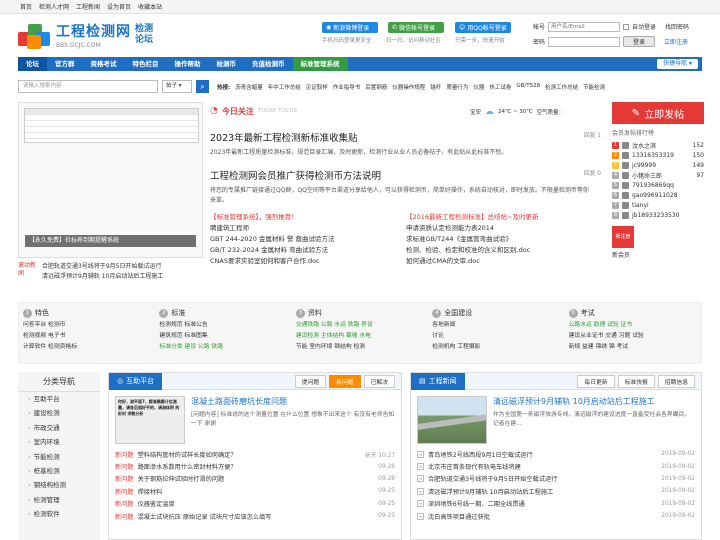  I want to click on account-input, so click(584, 26).